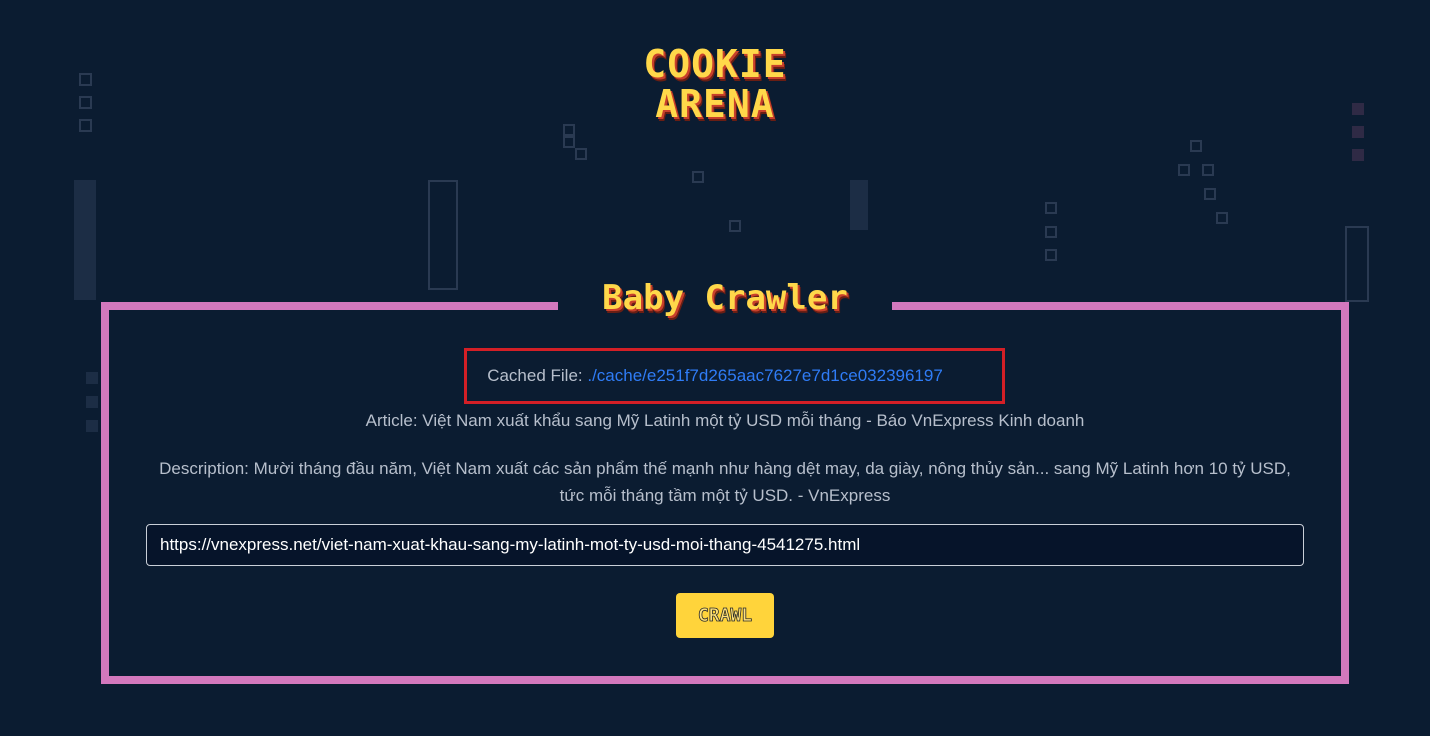 The image size is (1430, 736). I want to click on panel-title: Baby Crawler, so click(725, 298).